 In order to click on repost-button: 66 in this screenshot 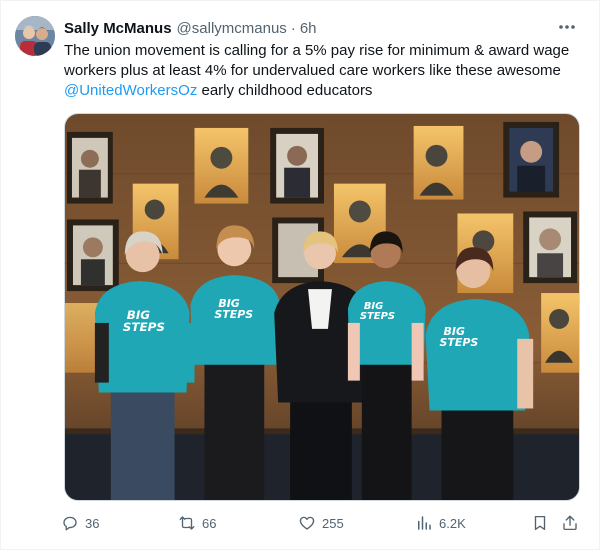, I will do `click(197, 523)`.